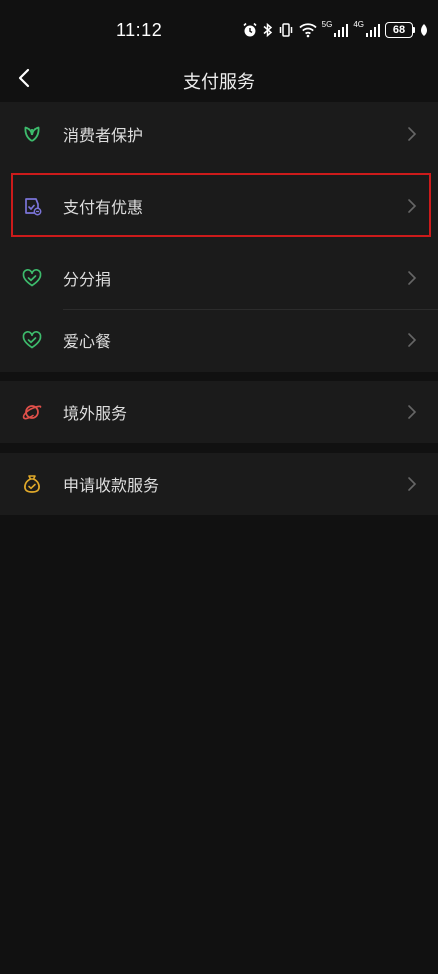 Image resolution: width=438 pixels, height=974 pixels. Describe the element at coordinates (219, 206) in the screenshot. I see `list-item-payment-discount: 支付有优惠` at that location.